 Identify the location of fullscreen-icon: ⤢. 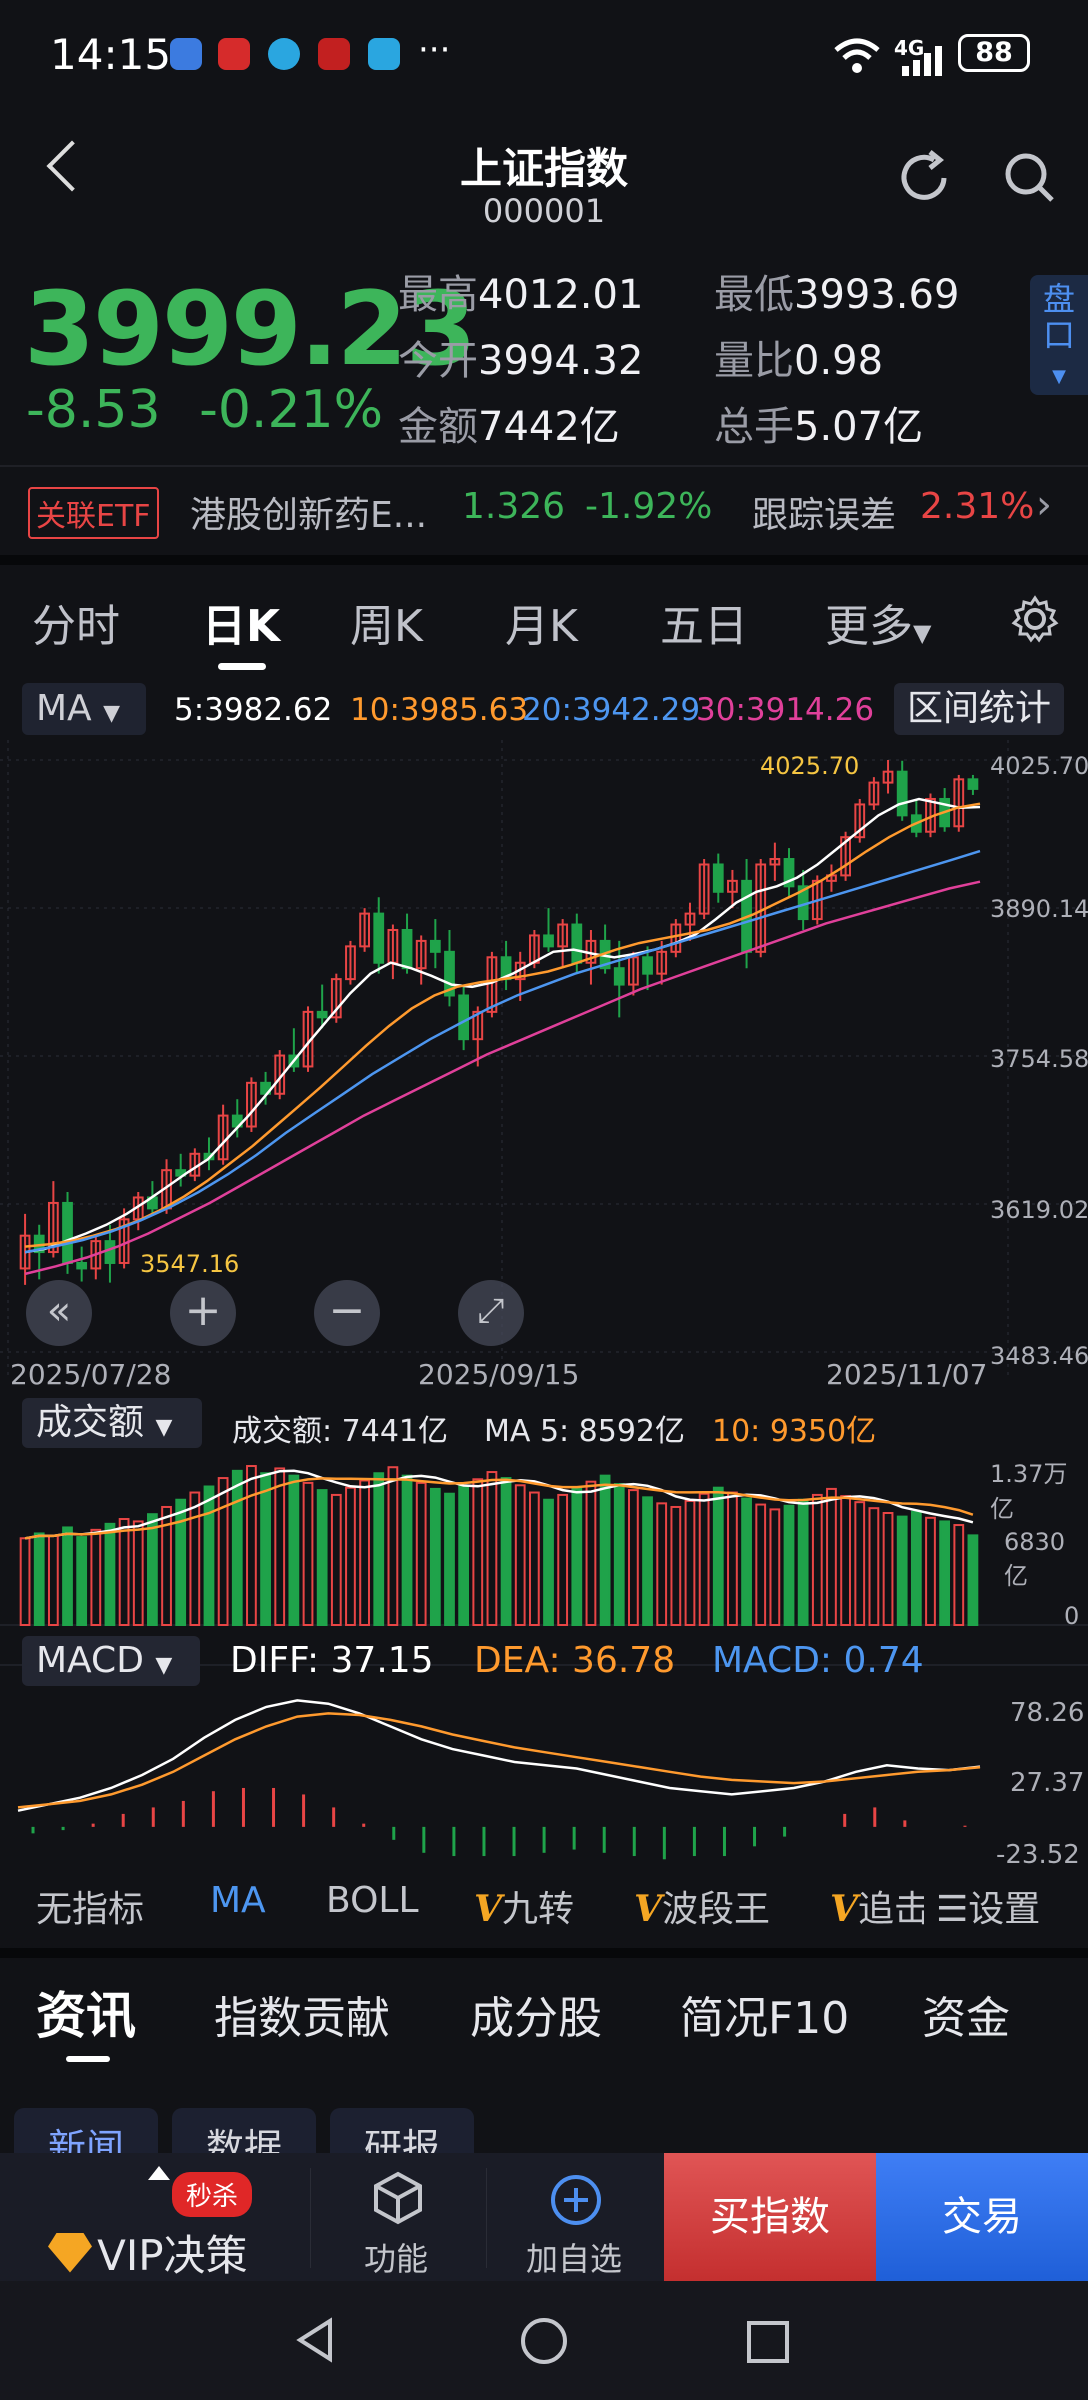
(491, 1313).